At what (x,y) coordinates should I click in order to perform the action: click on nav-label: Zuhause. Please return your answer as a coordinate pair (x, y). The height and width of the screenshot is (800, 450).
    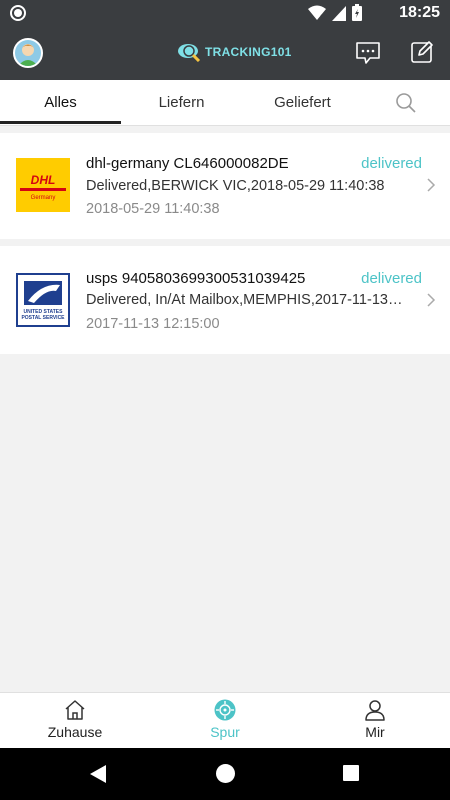
    Looking at the image, I should click on (75, 732).